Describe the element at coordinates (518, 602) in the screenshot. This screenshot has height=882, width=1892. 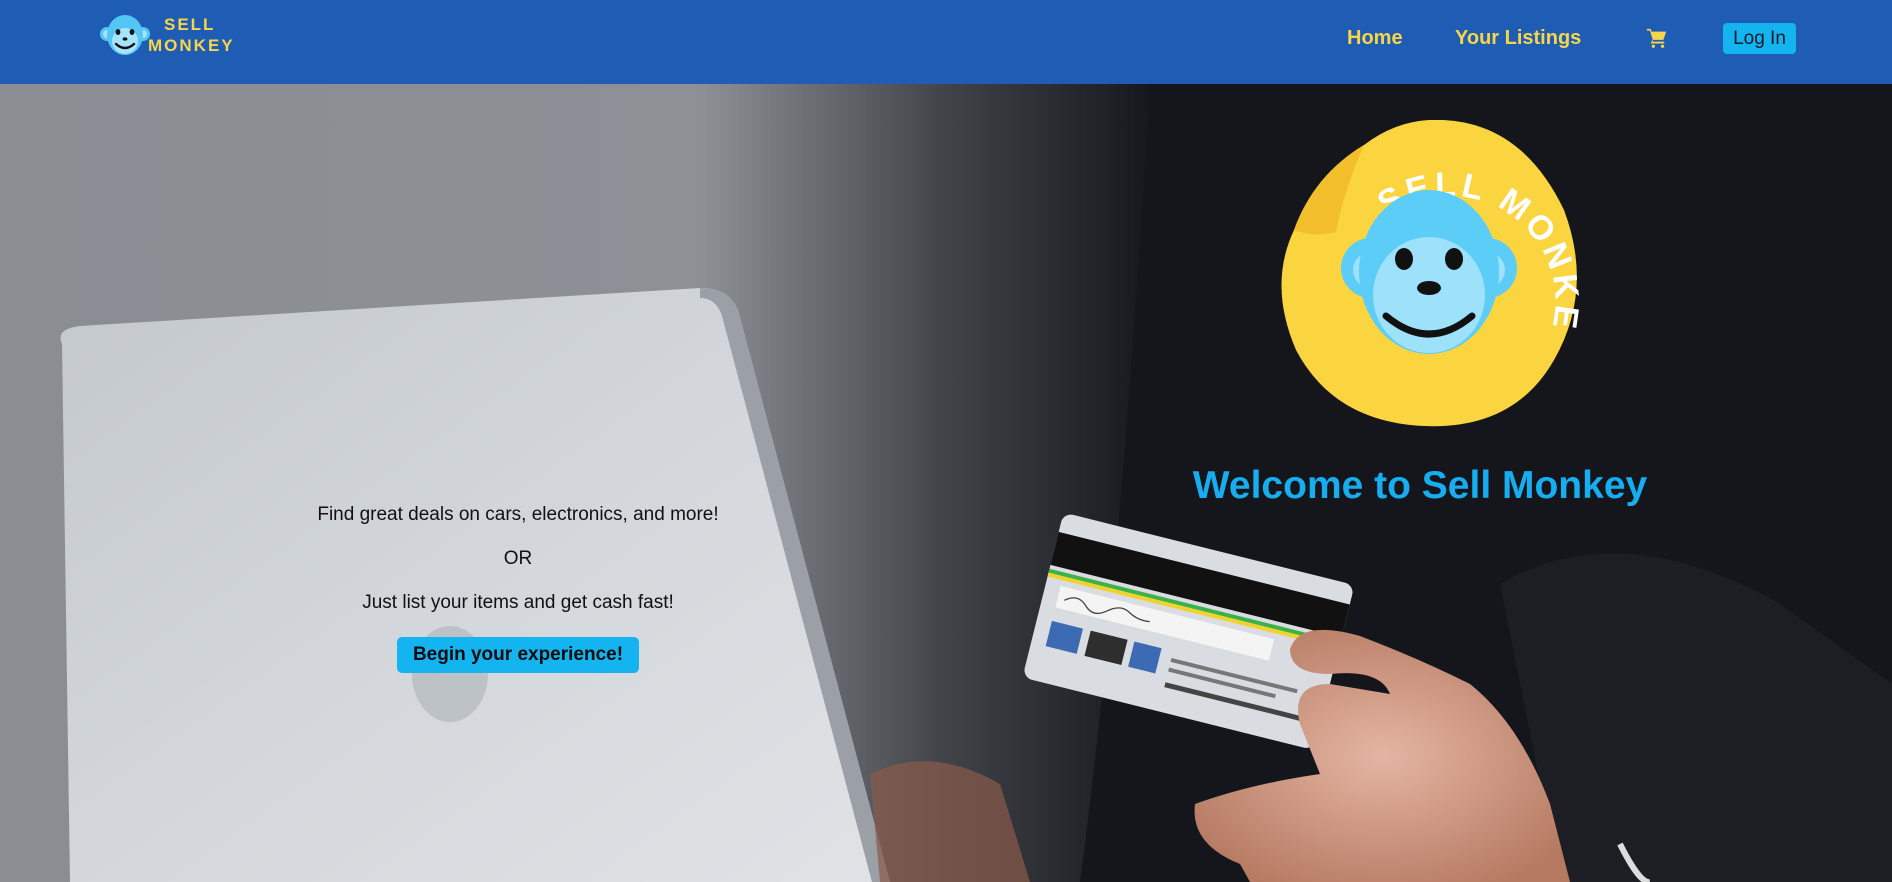
I see `tagline-list-items: Just list your items and get cash fast!` at that location.